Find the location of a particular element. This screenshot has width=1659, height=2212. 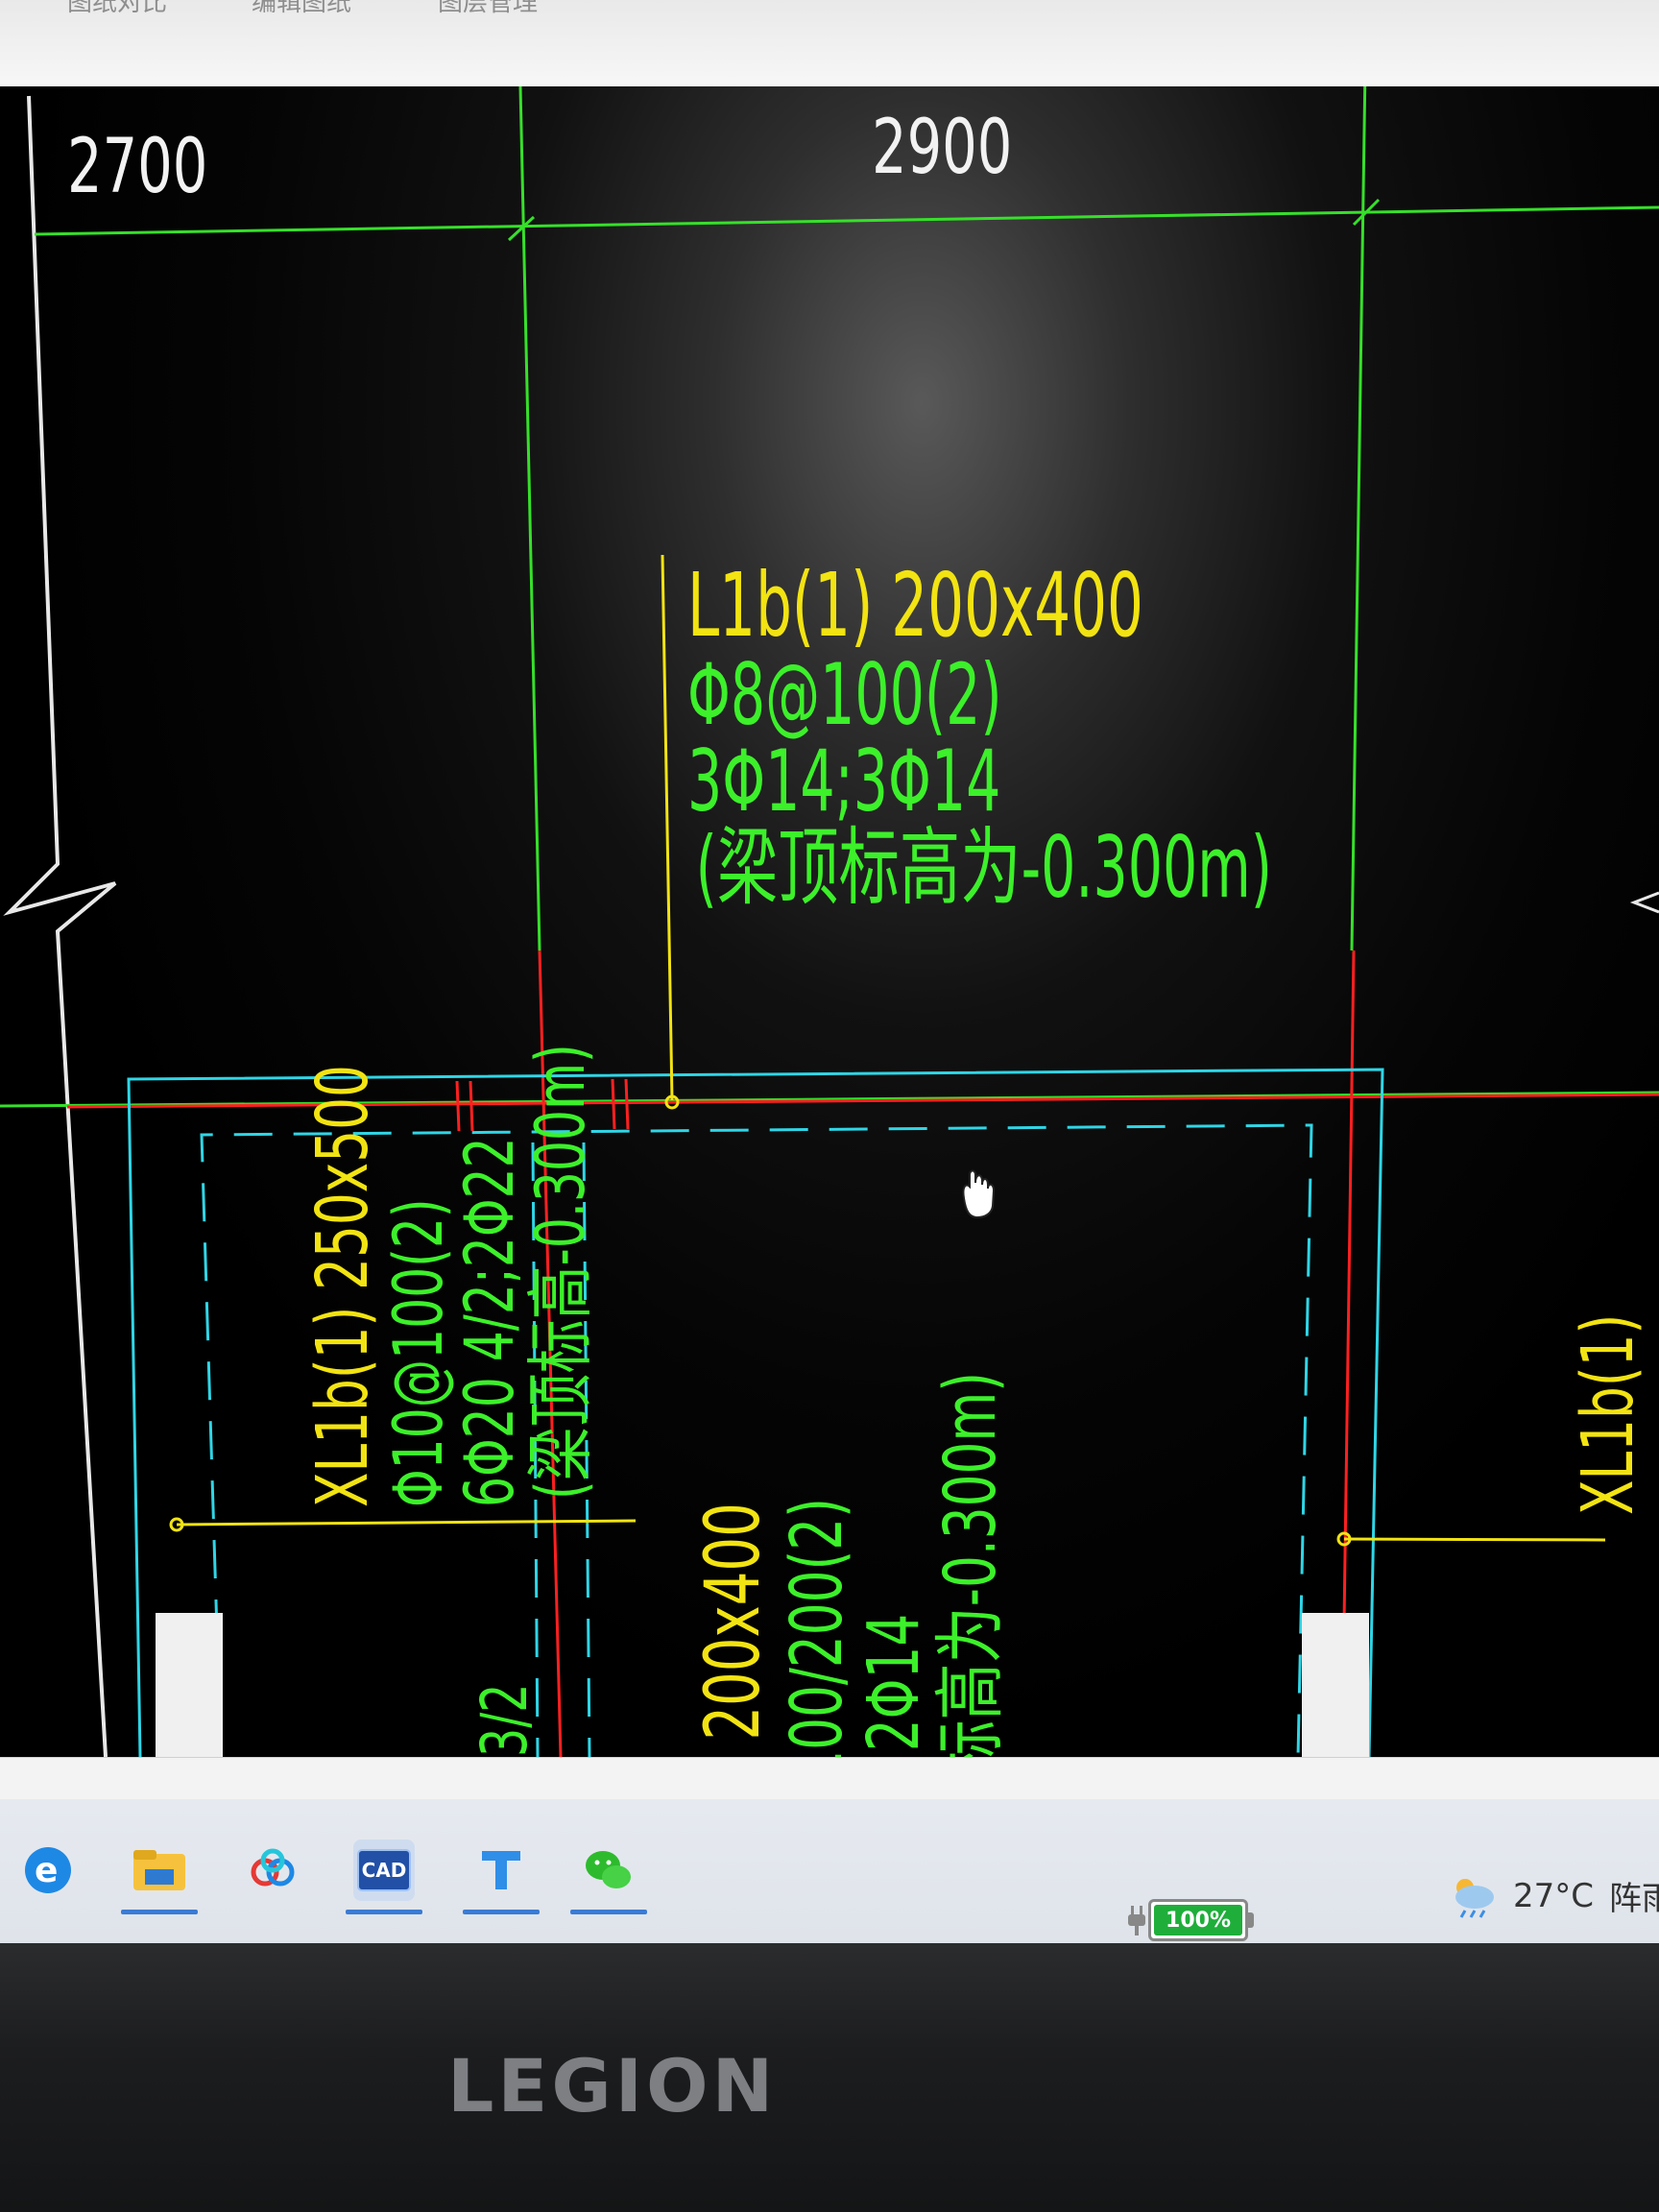

column-fill-left is located at coordinates (189, 1685).